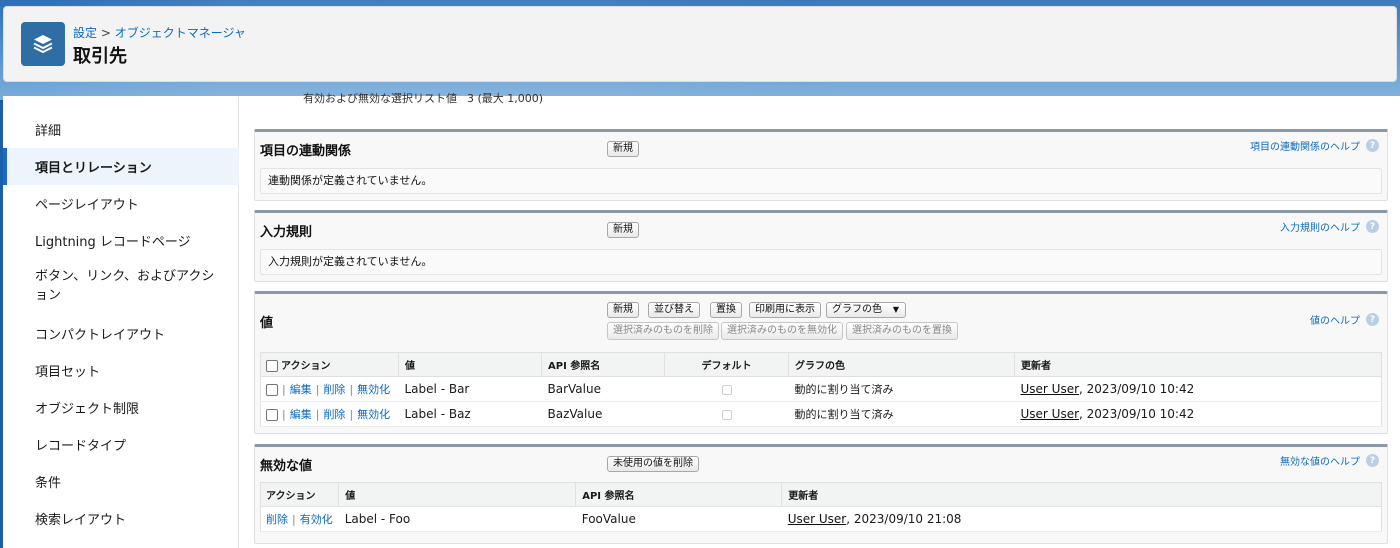 The width and height of the screenshot is (1400, 548). I want to click on column-header-modified-by: 更新者, so click(1081, 494).